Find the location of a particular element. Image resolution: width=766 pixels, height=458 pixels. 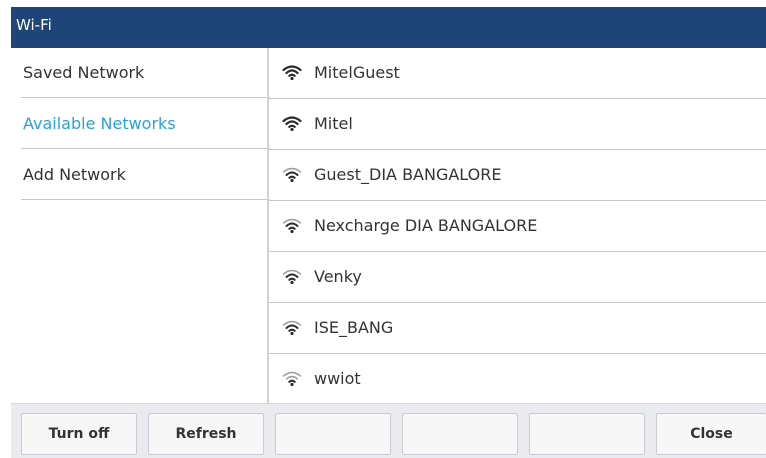

network-row-mitelguest: MitelGuest is located at coordinates (517, 73).